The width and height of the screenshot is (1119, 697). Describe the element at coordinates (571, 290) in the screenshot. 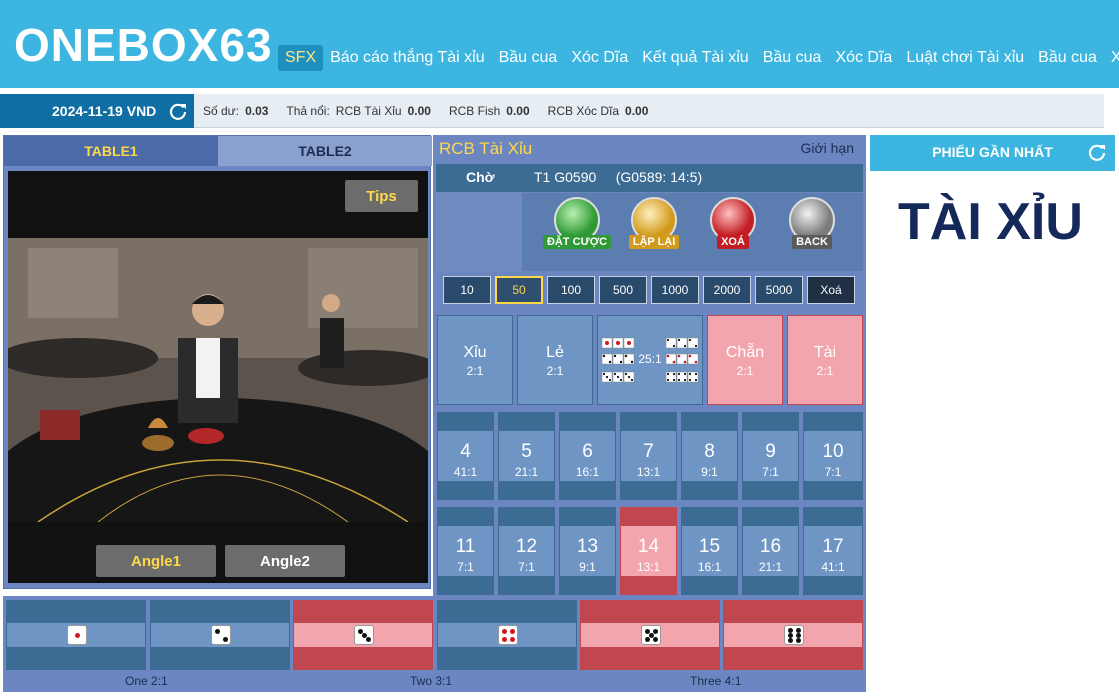

I see `chip-100: 100` at that location.